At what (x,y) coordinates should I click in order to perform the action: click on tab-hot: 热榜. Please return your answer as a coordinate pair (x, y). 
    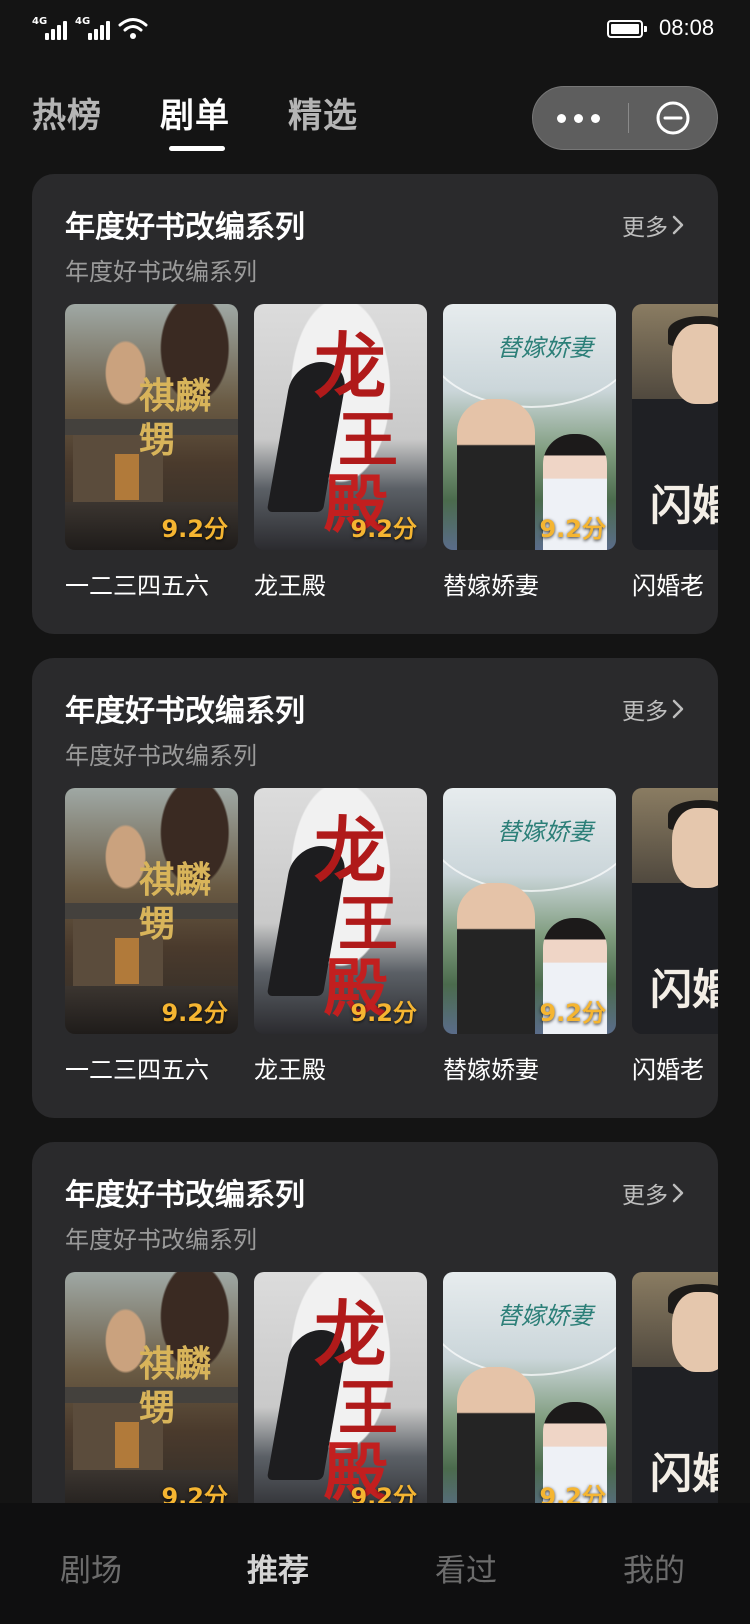
    Looking at the image, I should click on (67, 112).